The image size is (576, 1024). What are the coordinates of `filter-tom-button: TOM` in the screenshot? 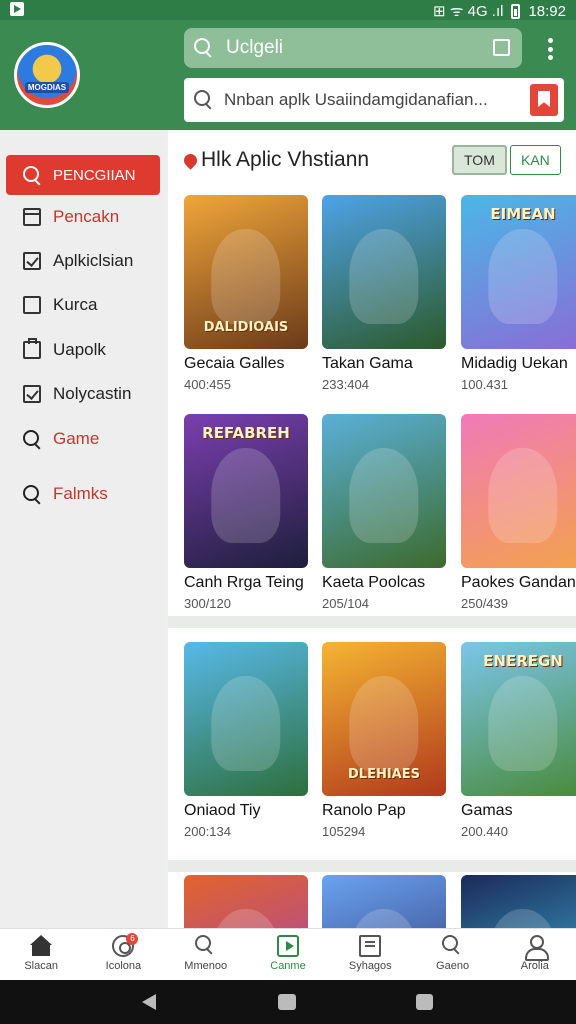 It's located at (479, 160).